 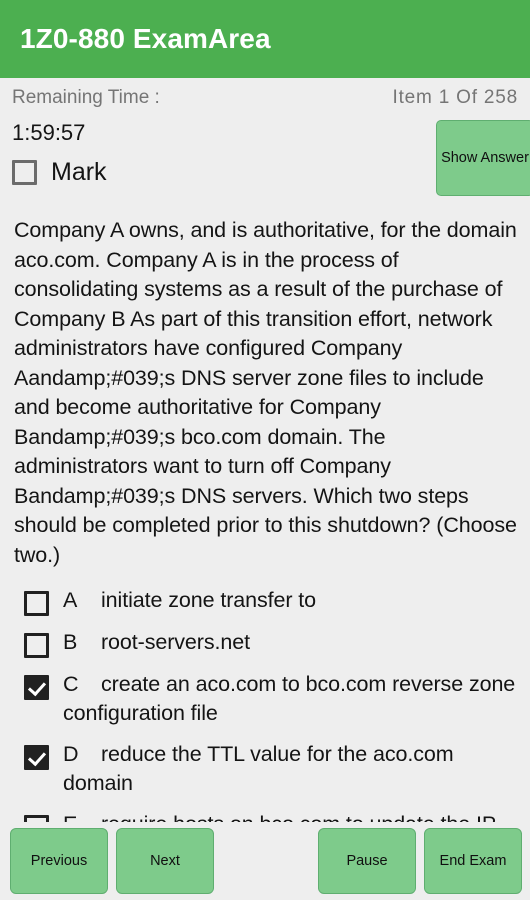 What do you see at coordinates (79, 172) in the screenshot?
I see `mark-label: Mark` at bounding box center [79, 172].